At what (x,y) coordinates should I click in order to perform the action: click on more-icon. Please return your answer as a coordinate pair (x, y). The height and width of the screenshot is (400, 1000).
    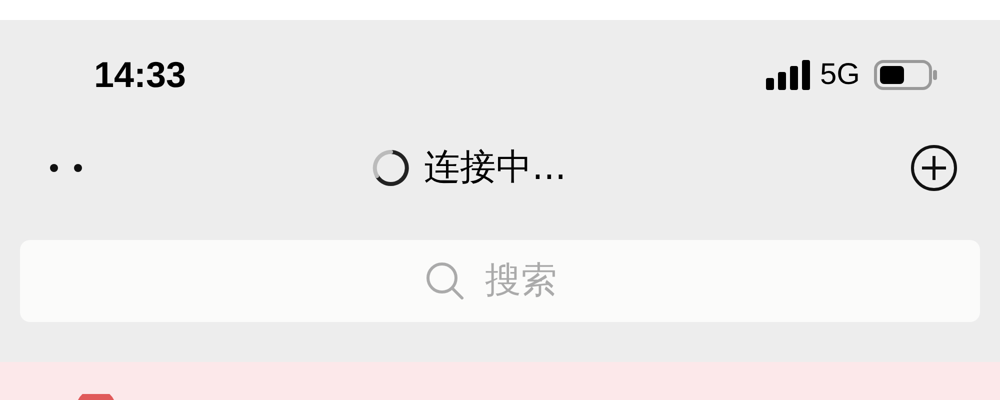
    Looking at the image, I should click on (66, 168).